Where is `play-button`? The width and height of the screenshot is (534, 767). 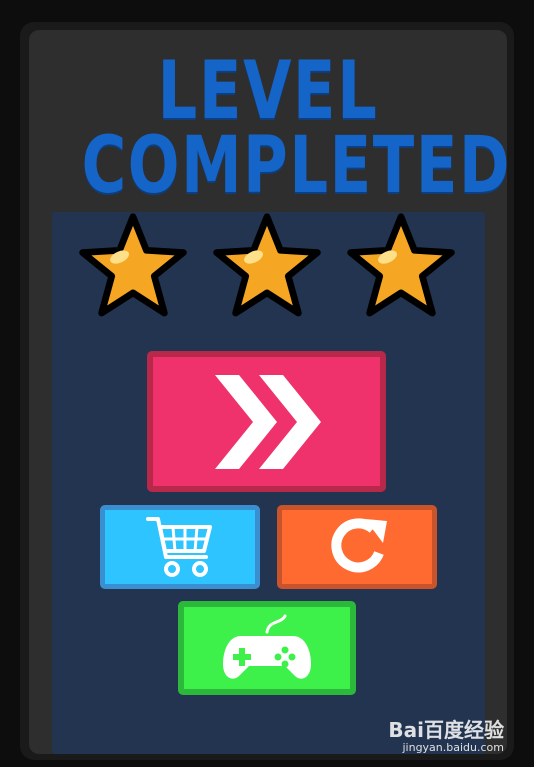 play-button is located at coordinates (267, 648).